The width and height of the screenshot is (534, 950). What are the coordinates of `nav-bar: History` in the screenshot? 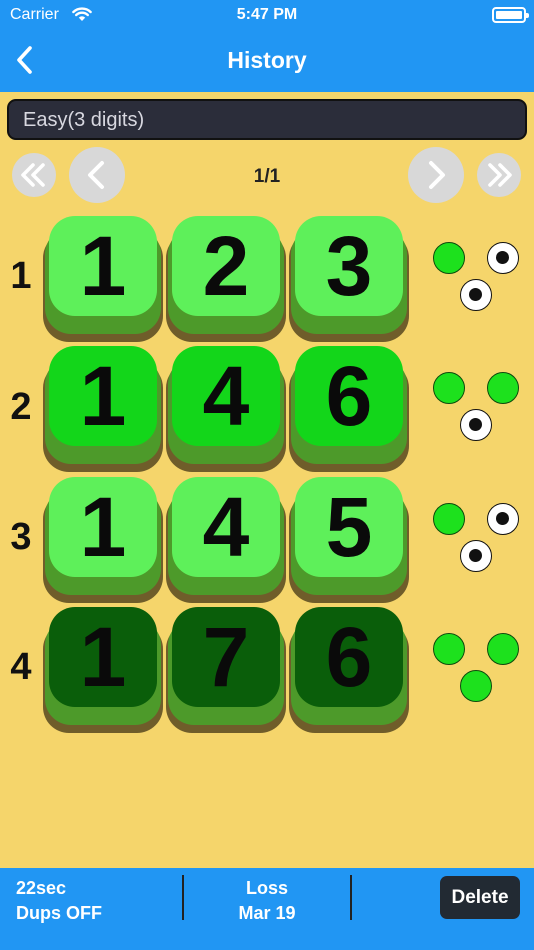 It's located at (267, 61).